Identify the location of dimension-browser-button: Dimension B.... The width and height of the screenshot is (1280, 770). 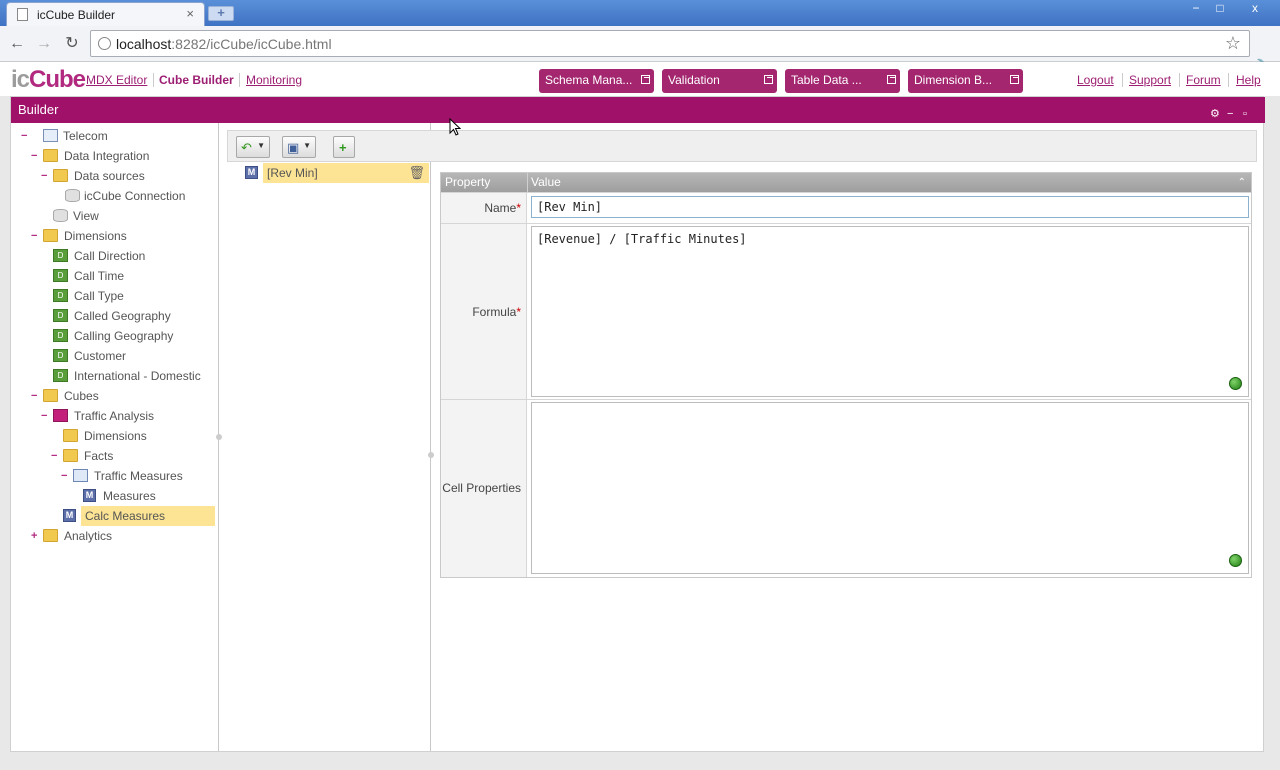
(965, 81).